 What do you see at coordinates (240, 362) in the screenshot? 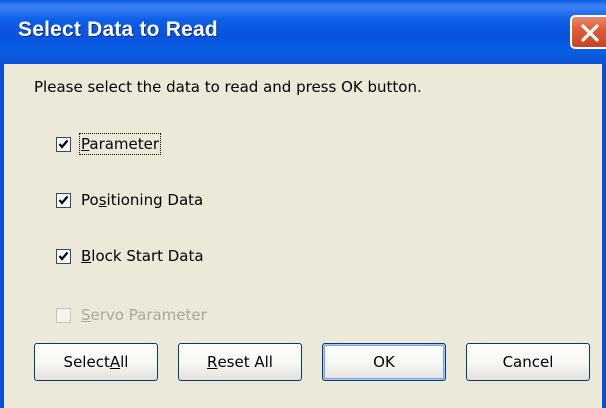
I see `reset-all-button: Reset All` at bounding box center [240, 362].